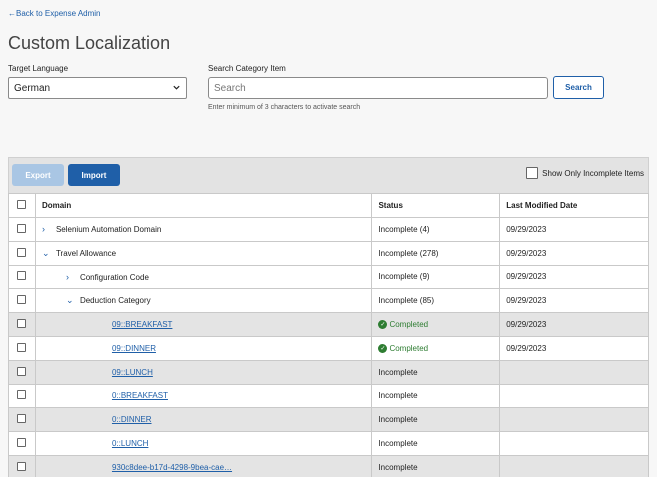  Describe the element at coordinates (22, 204) in the screenshot. I see `select-all-checkbox` at that location.